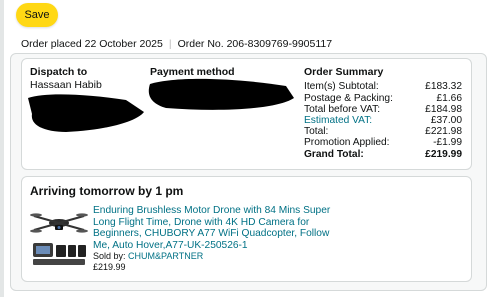 The height and width of the screenshot is (297, 500). I want to click on summary-value: £219.99, so click(443, 154).